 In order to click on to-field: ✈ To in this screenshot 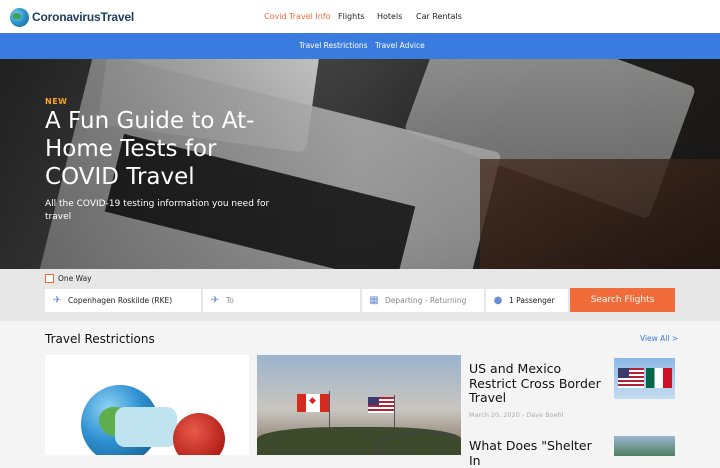, I will do `click(281, 300)`.